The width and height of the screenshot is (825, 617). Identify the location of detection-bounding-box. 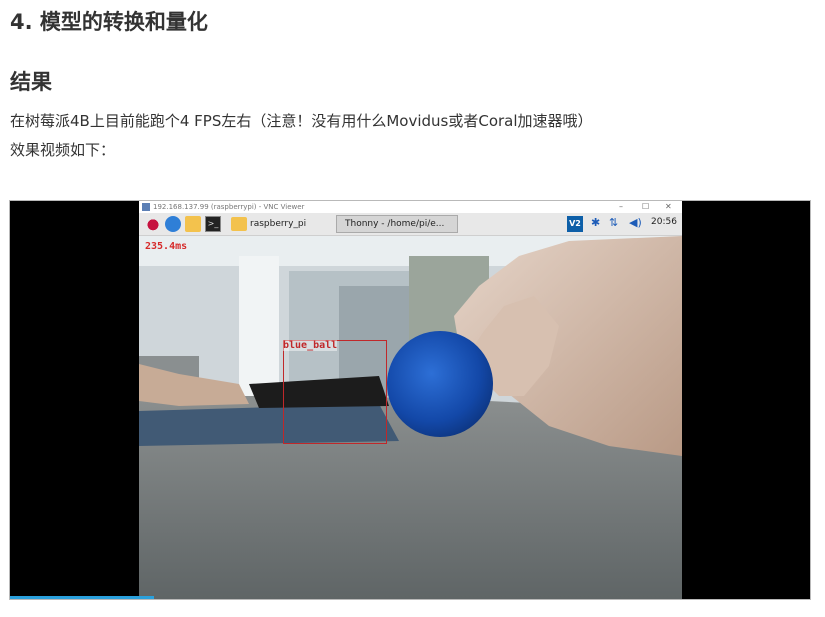
(335, 392).